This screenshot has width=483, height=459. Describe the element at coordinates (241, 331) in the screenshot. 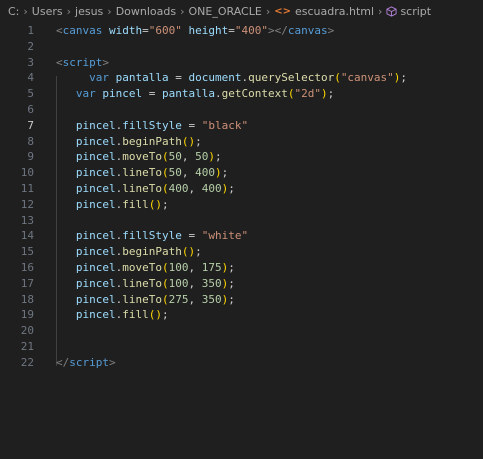

I see `code-line: 20` at that location.